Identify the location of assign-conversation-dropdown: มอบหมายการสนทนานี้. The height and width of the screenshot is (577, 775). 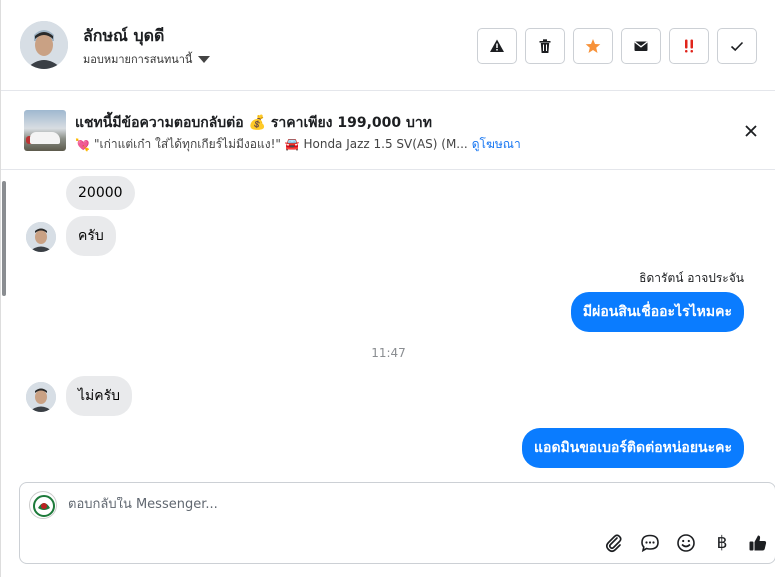
(147, 59).